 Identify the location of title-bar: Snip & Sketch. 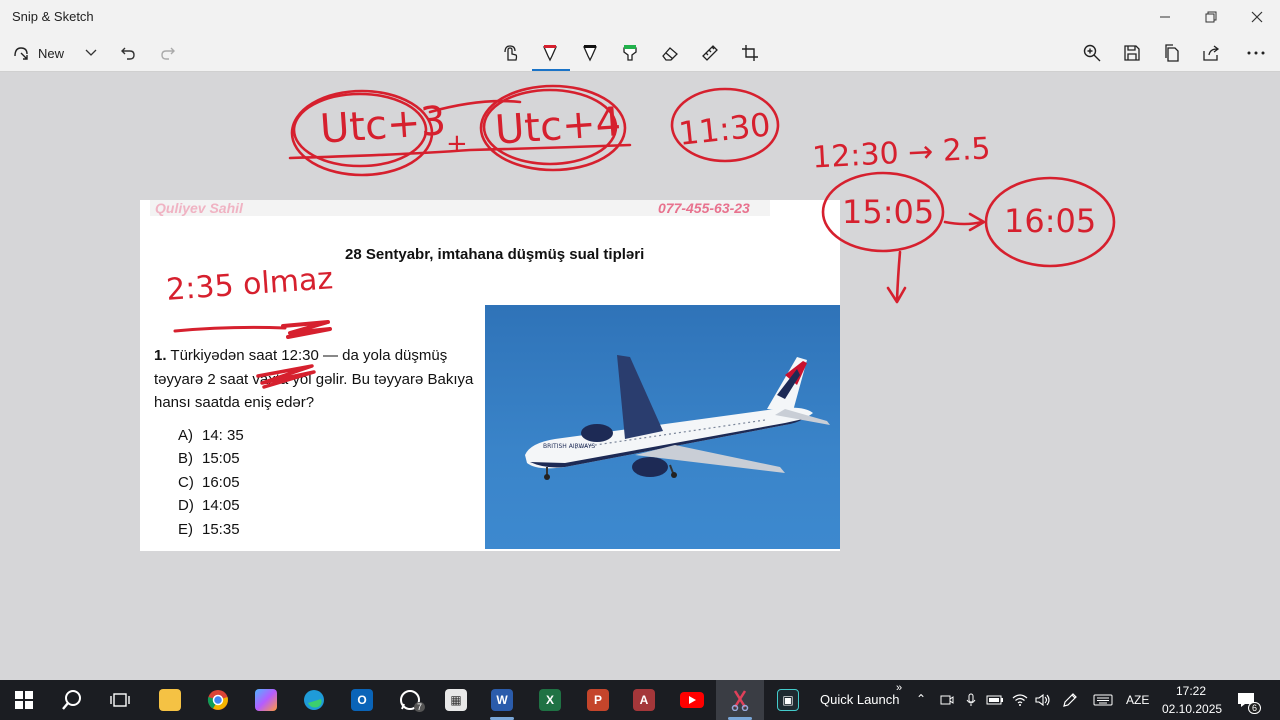
(640, 17).